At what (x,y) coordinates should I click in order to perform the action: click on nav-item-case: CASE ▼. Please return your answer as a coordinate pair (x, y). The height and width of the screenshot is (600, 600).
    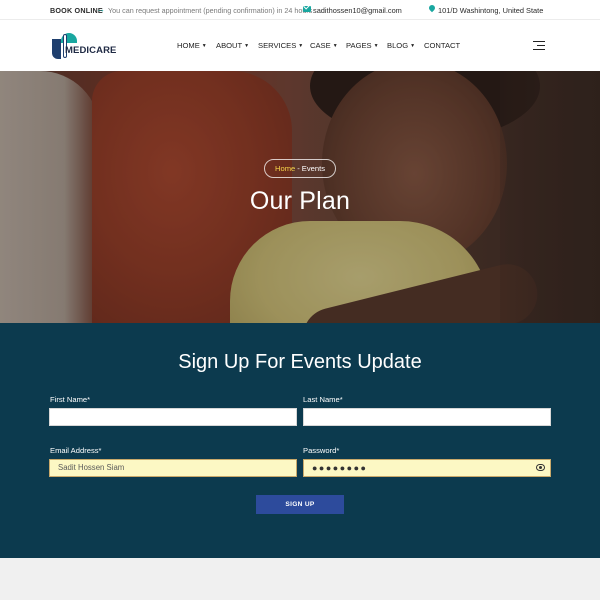
    Looking at the image, I should click on (324, 45).